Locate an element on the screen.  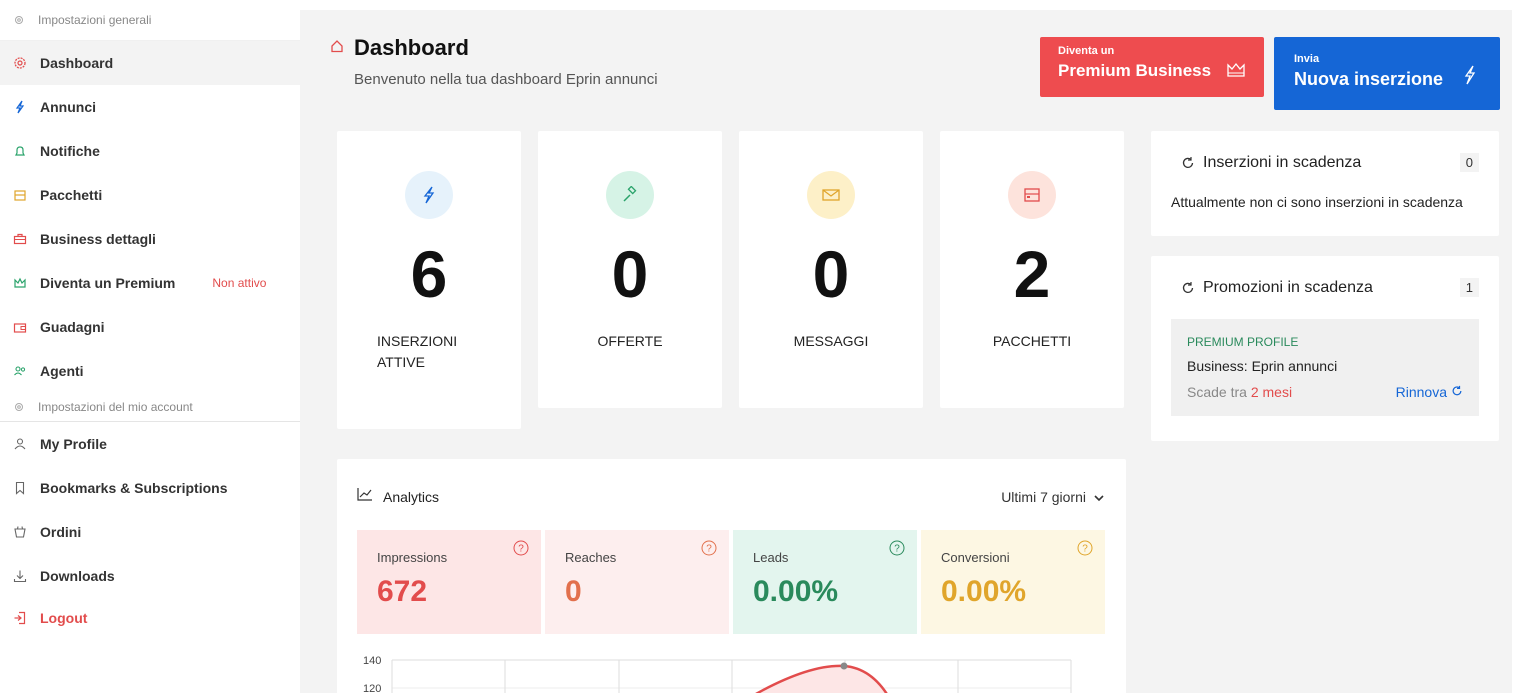
metric-conversions: Conversioni 0.00% ? is located at coordinates (1013, 582).